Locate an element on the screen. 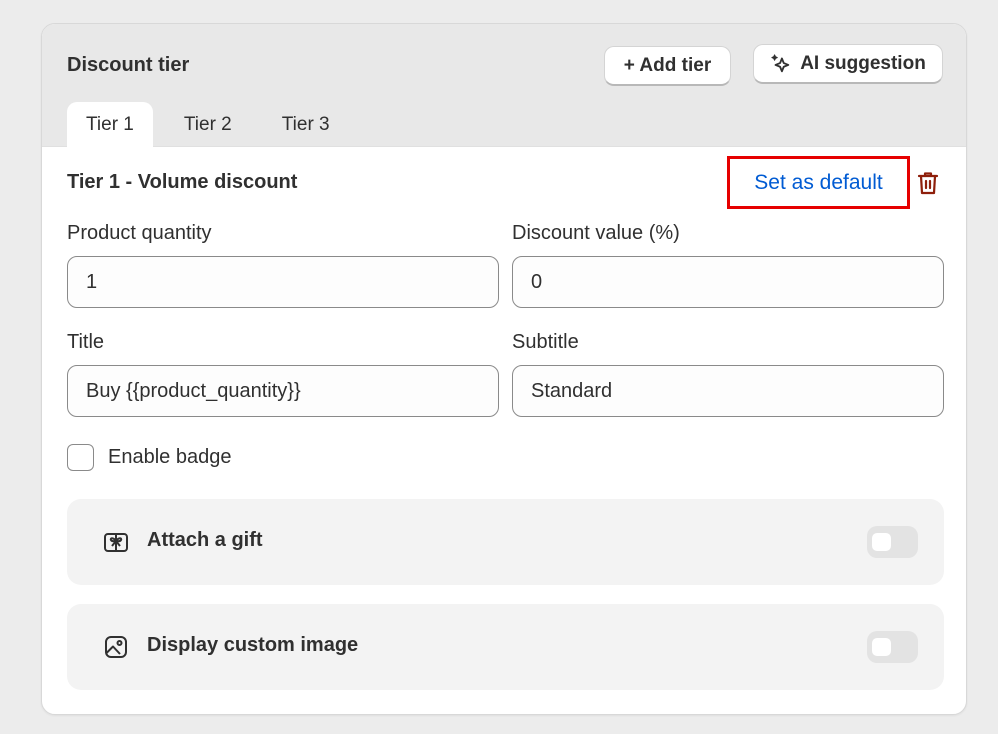 The height and width of the screenshot is (734, 998). set-as-default-link: Set as default is located at coordinates (818, 182).